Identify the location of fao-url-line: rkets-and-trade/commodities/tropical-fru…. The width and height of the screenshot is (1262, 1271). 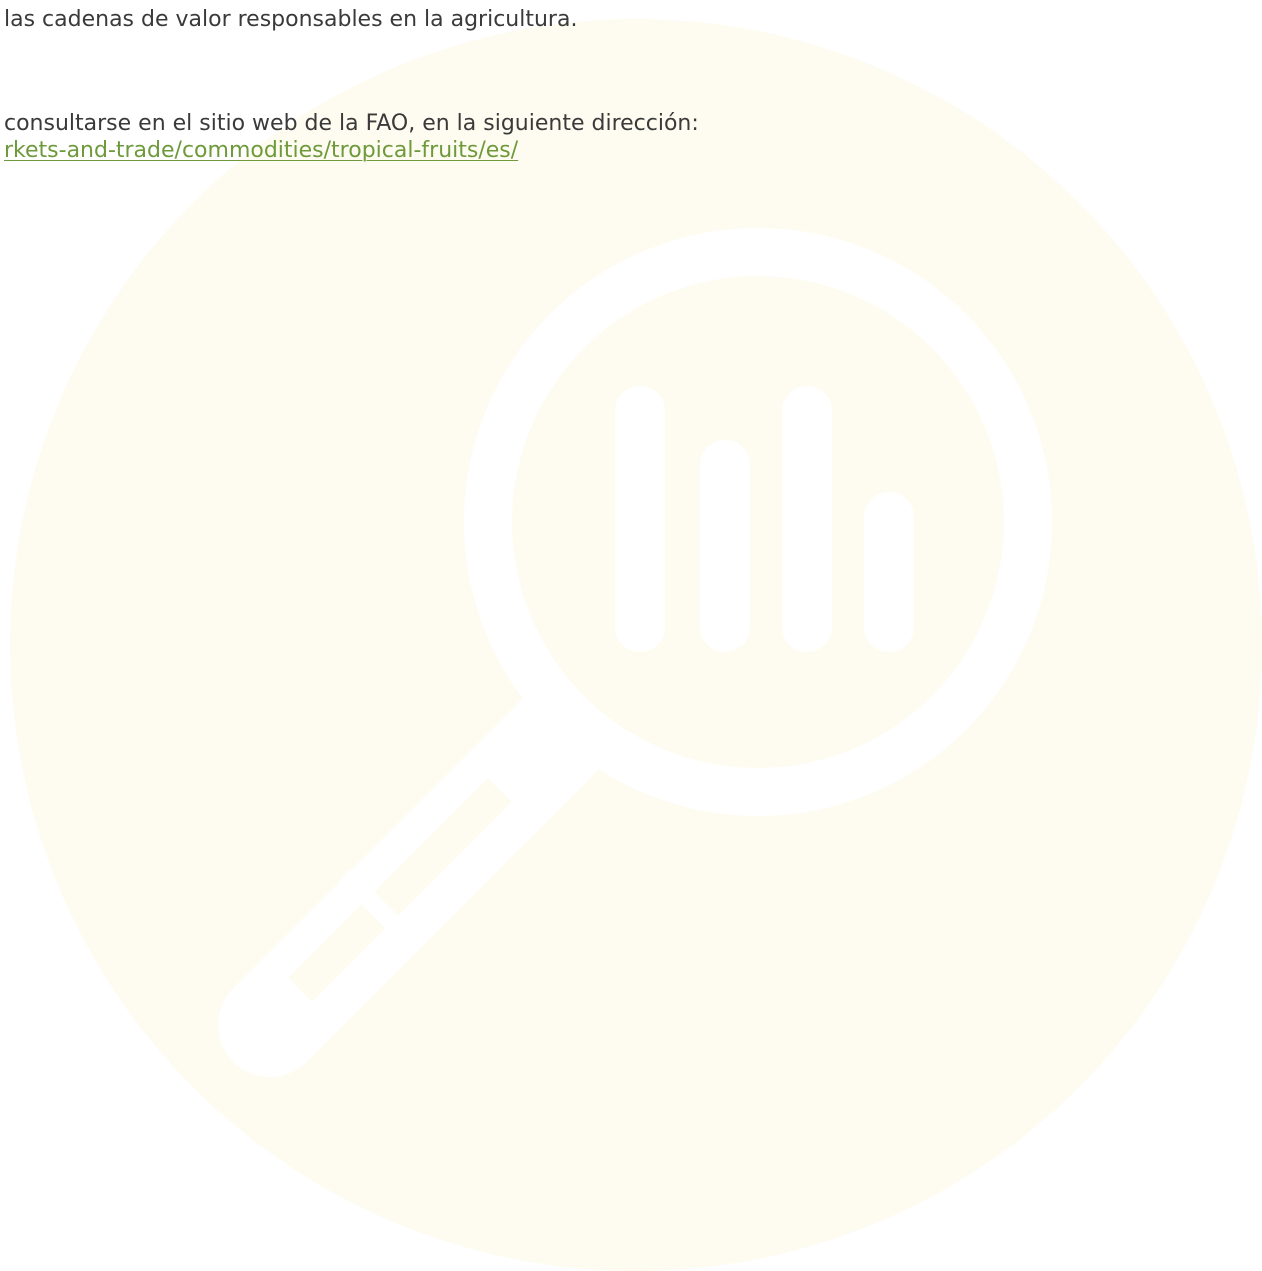
(261, 150).